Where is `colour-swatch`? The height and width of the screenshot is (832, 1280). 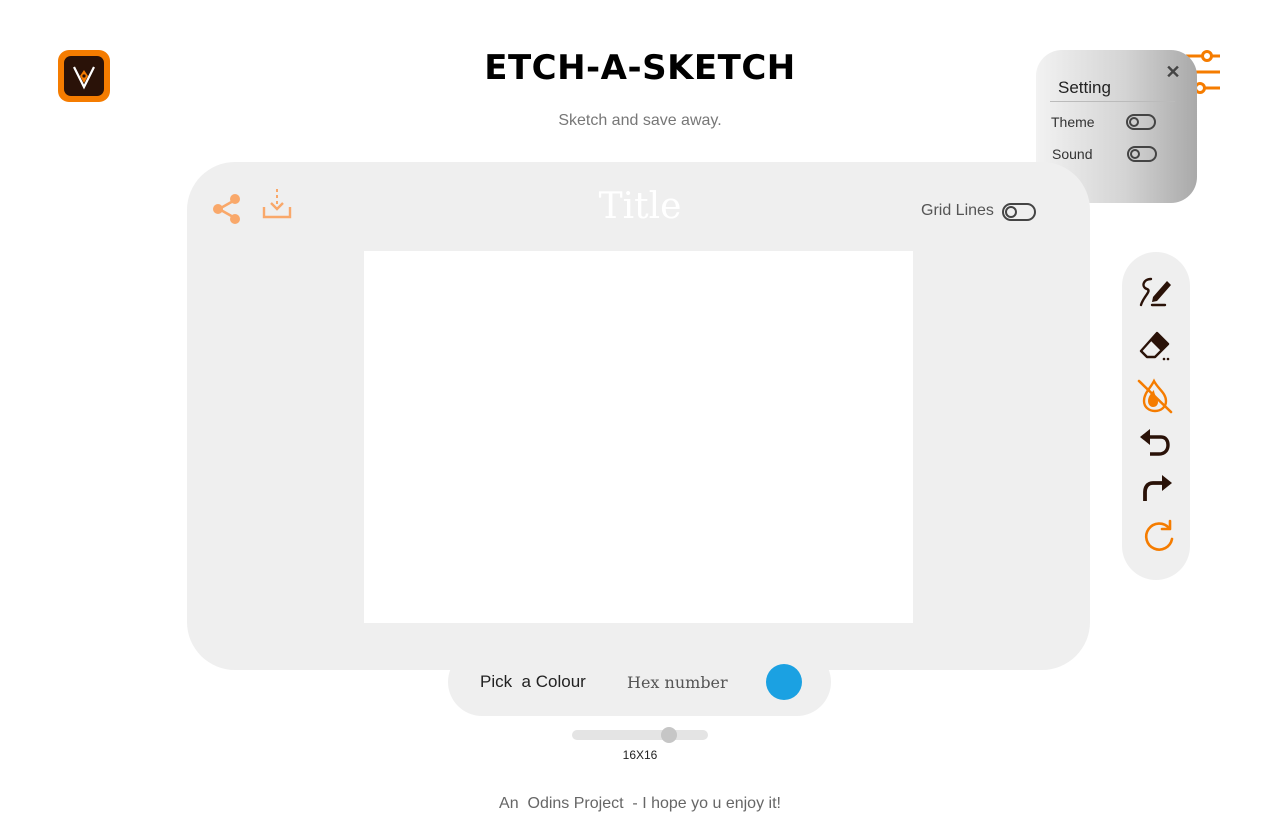
colour-swatch is located at coordinates (784, 682).